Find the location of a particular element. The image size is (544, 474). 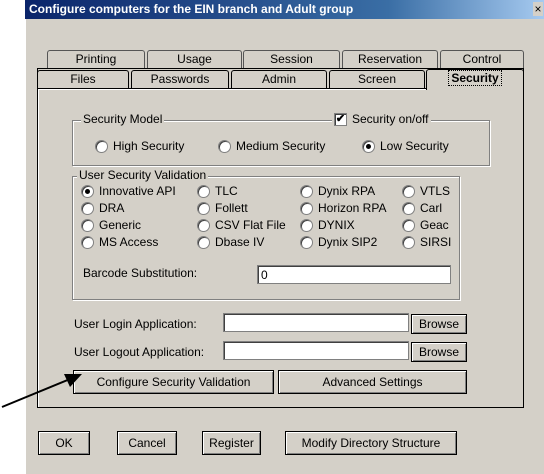

tab-label: Admin is located at coordinates (278, 79).